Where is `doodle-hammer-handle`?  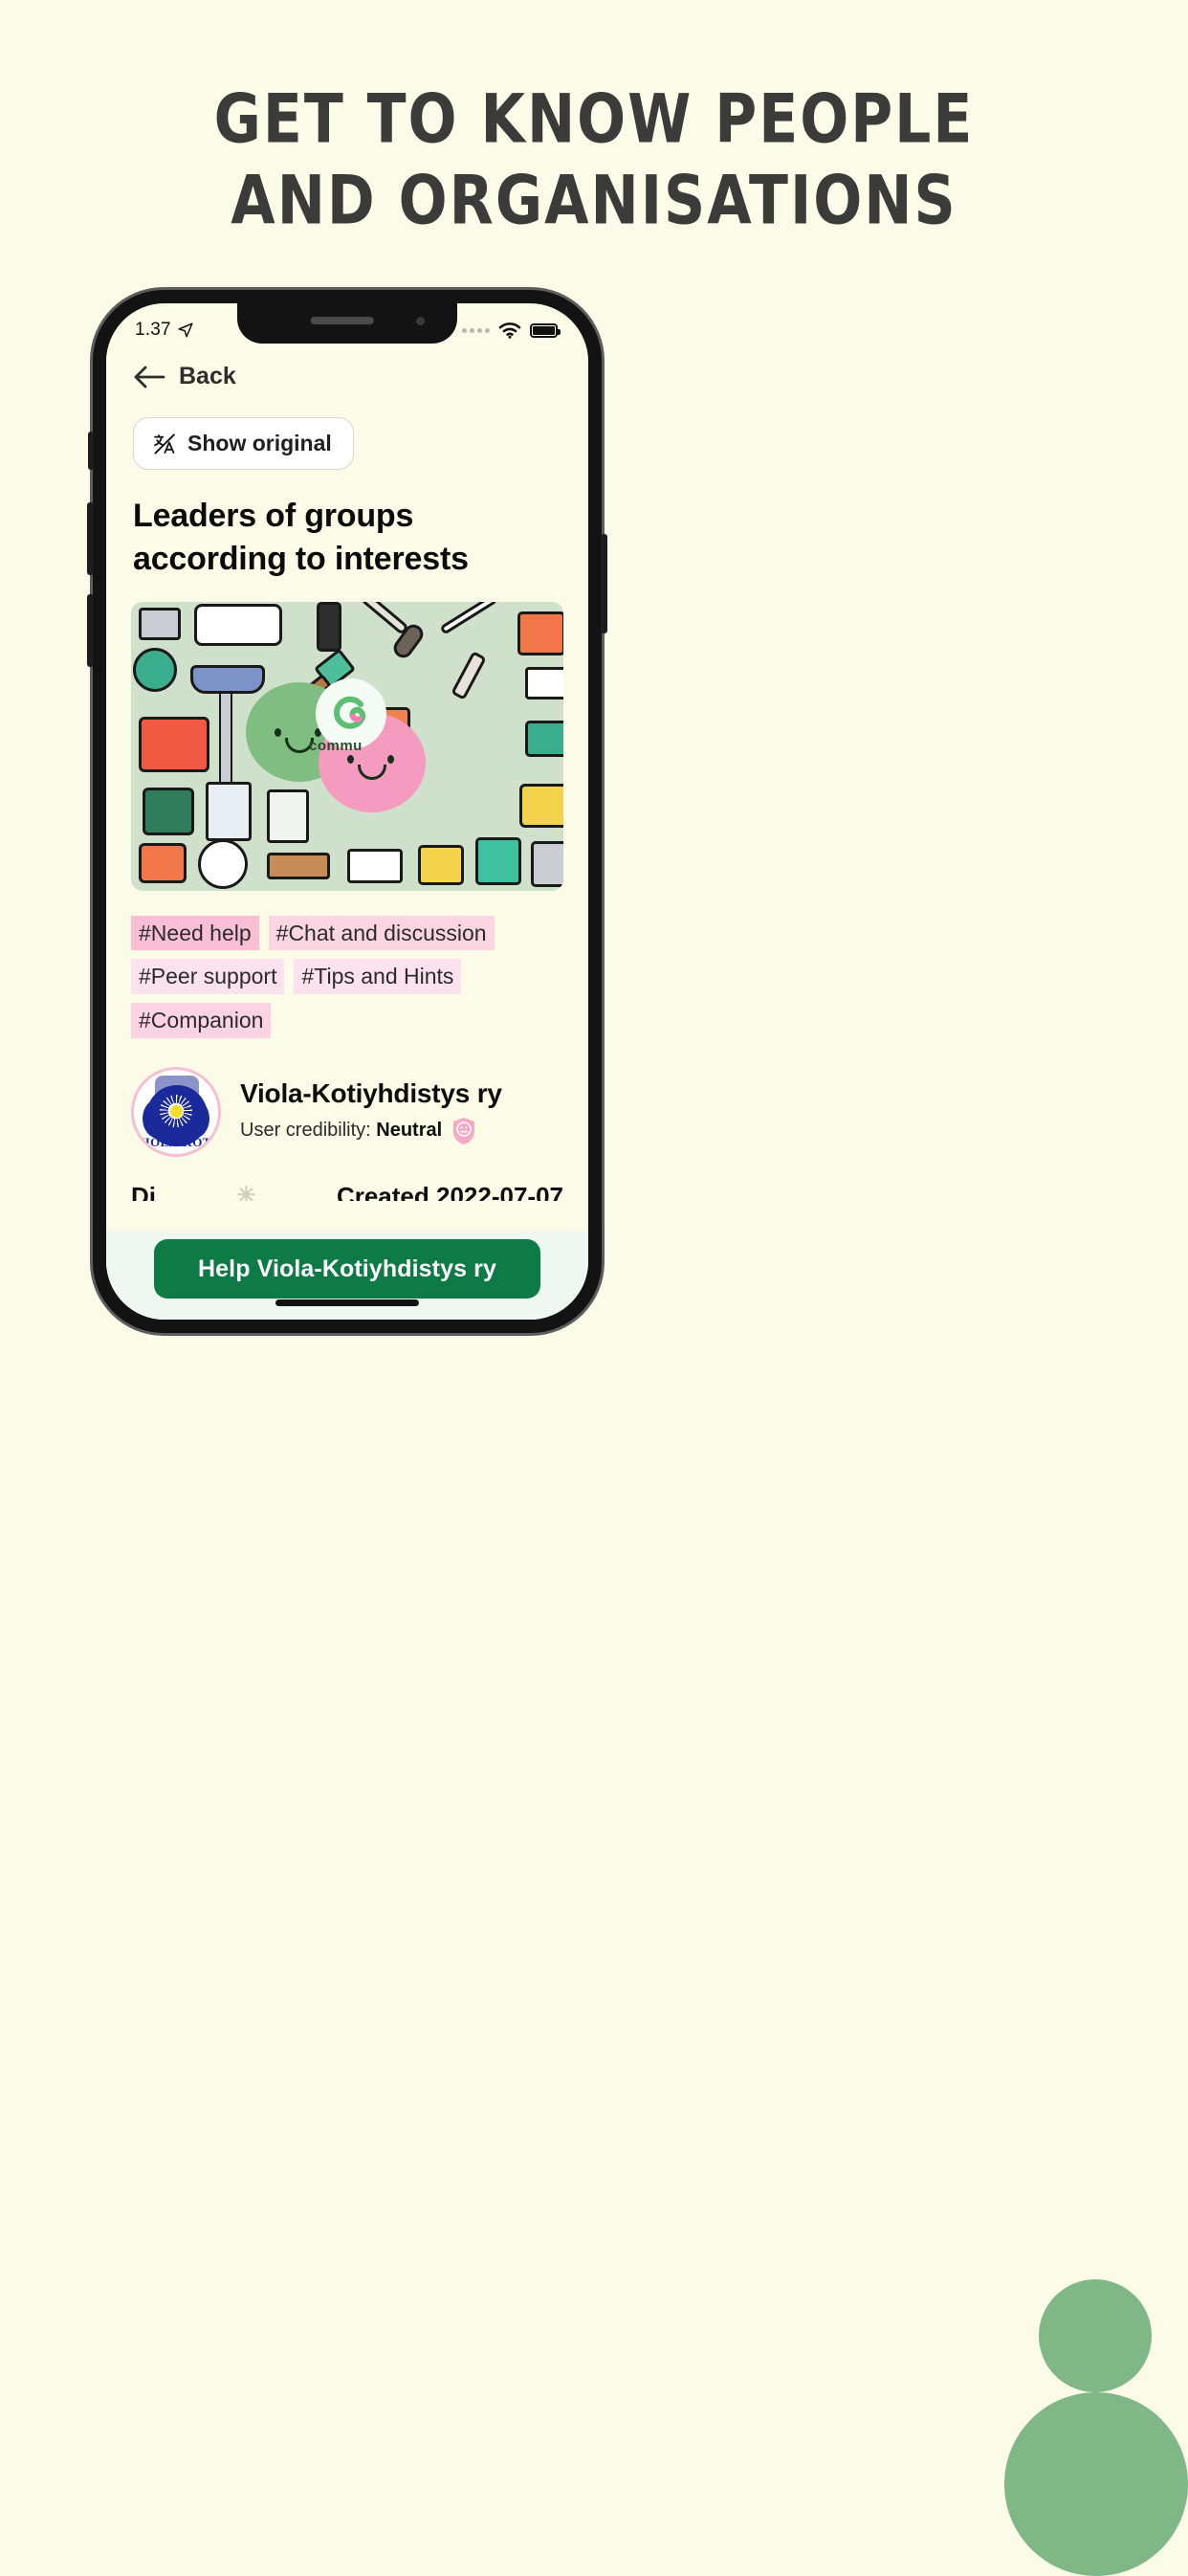 doodle-hammer-handle is located at coordinates (225, 743).